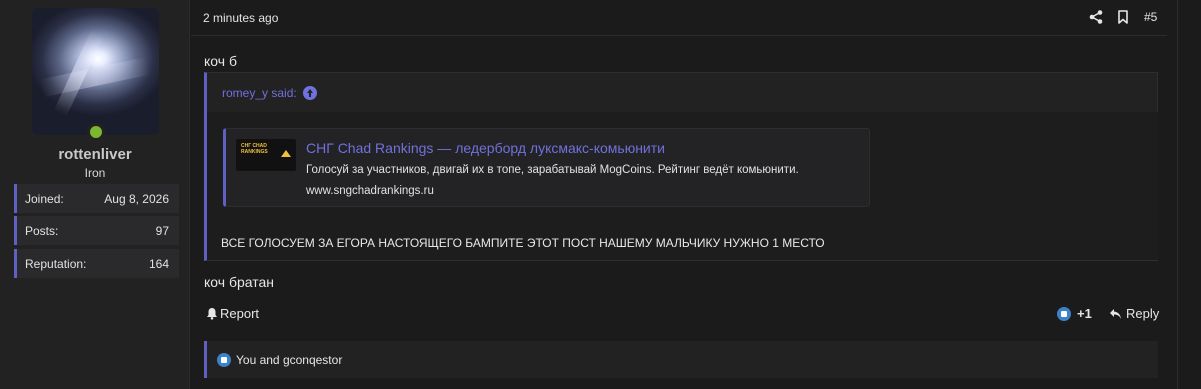 The image size is (1201, 389). I want to click on arrow-up-circle-icon, so click(309, 93).